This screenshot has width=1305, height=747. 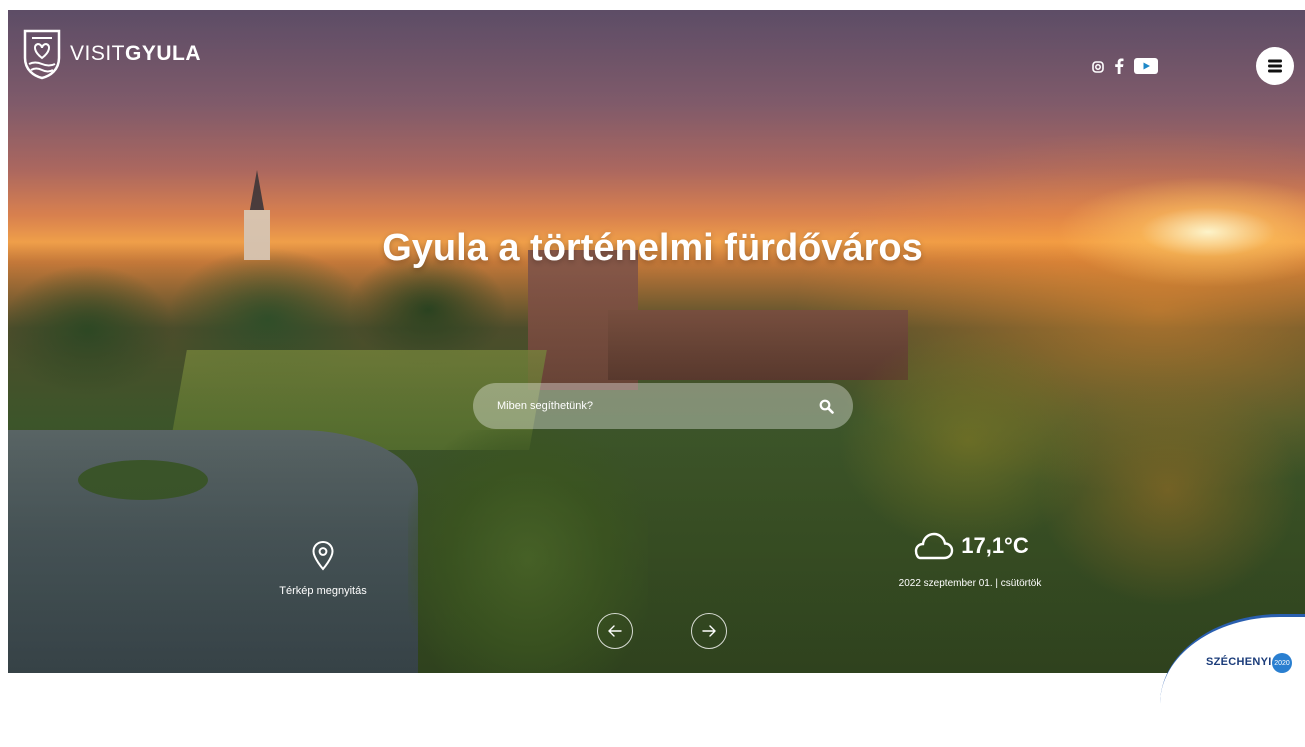 What do you see at coordinates (1239, 662) in the screenshot?
I see `szechenyi-label: SZÉCHENYI` at bounding box center [1239, 662].